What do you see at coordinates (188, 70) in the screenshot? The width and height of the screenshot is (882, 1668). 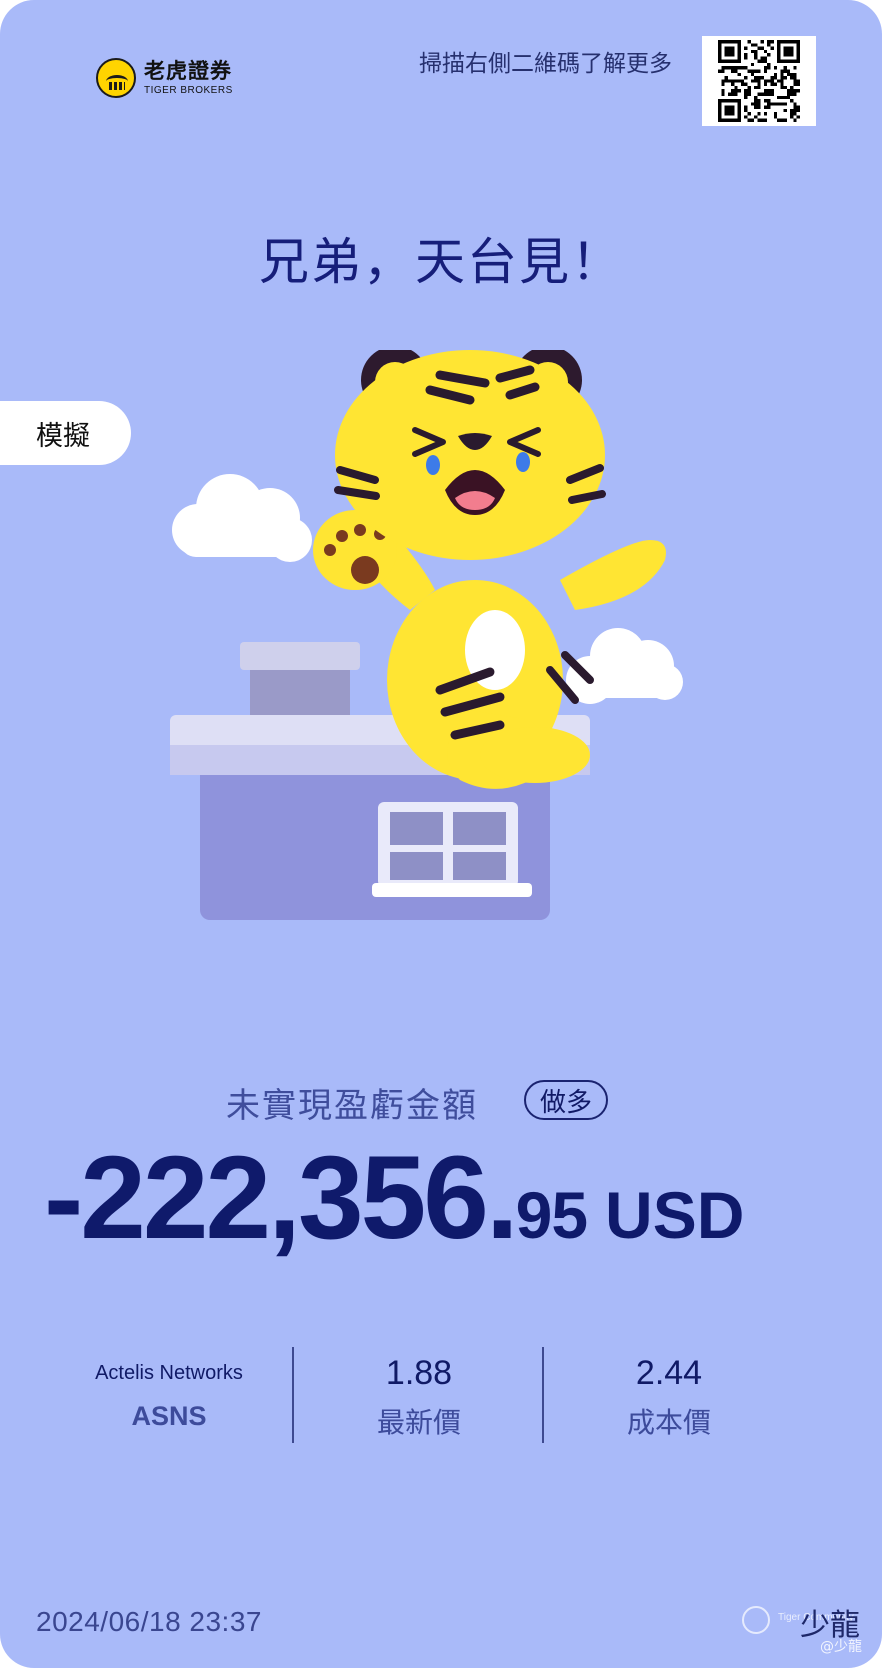 I see `brand-name-cn: 老虎證券` at bounding box center [188, 70].